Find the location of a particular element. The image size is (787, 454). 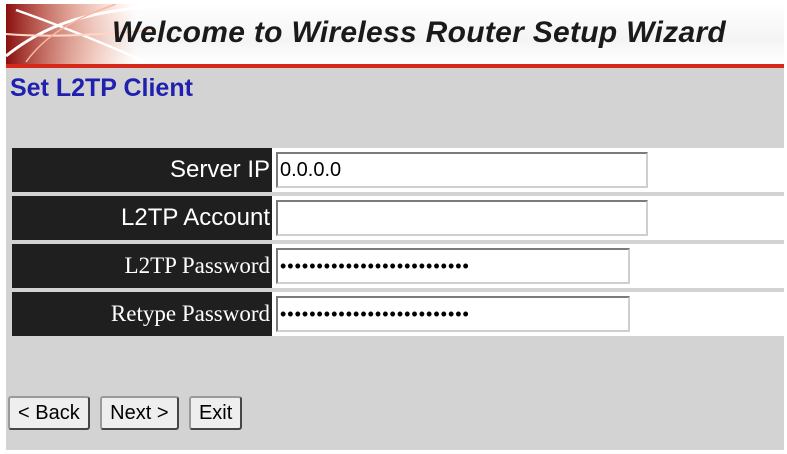

server-ip-label: Server IP is located at coordinates (142, 170).